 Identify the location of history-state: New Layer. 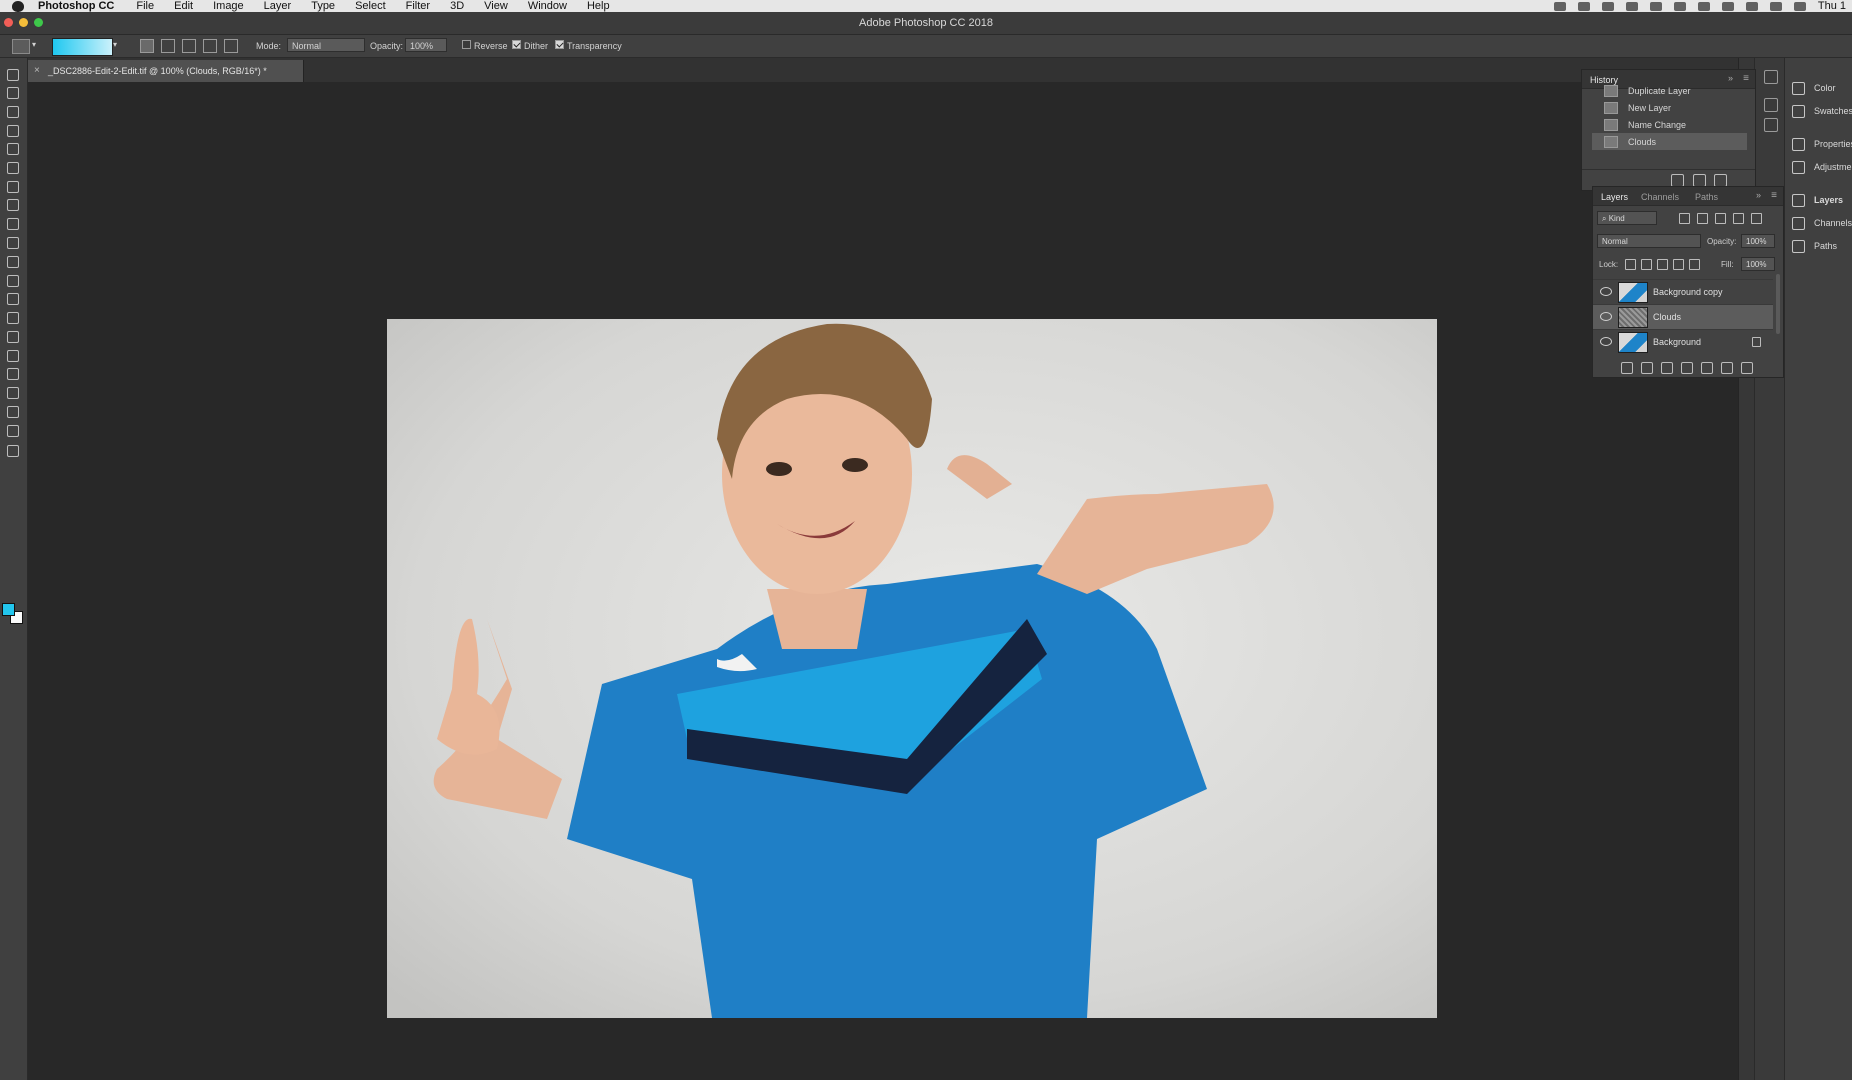
(1669, 107).